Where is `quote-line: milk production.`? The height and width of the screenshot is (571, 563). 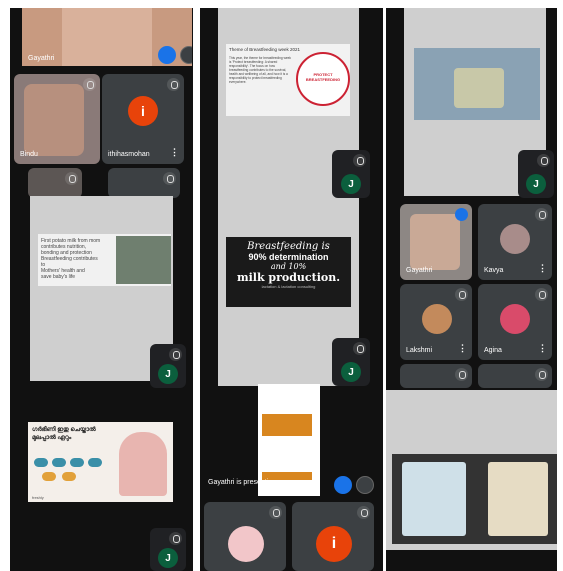 quote-line: milk production. is located at coordinates (288, 277).